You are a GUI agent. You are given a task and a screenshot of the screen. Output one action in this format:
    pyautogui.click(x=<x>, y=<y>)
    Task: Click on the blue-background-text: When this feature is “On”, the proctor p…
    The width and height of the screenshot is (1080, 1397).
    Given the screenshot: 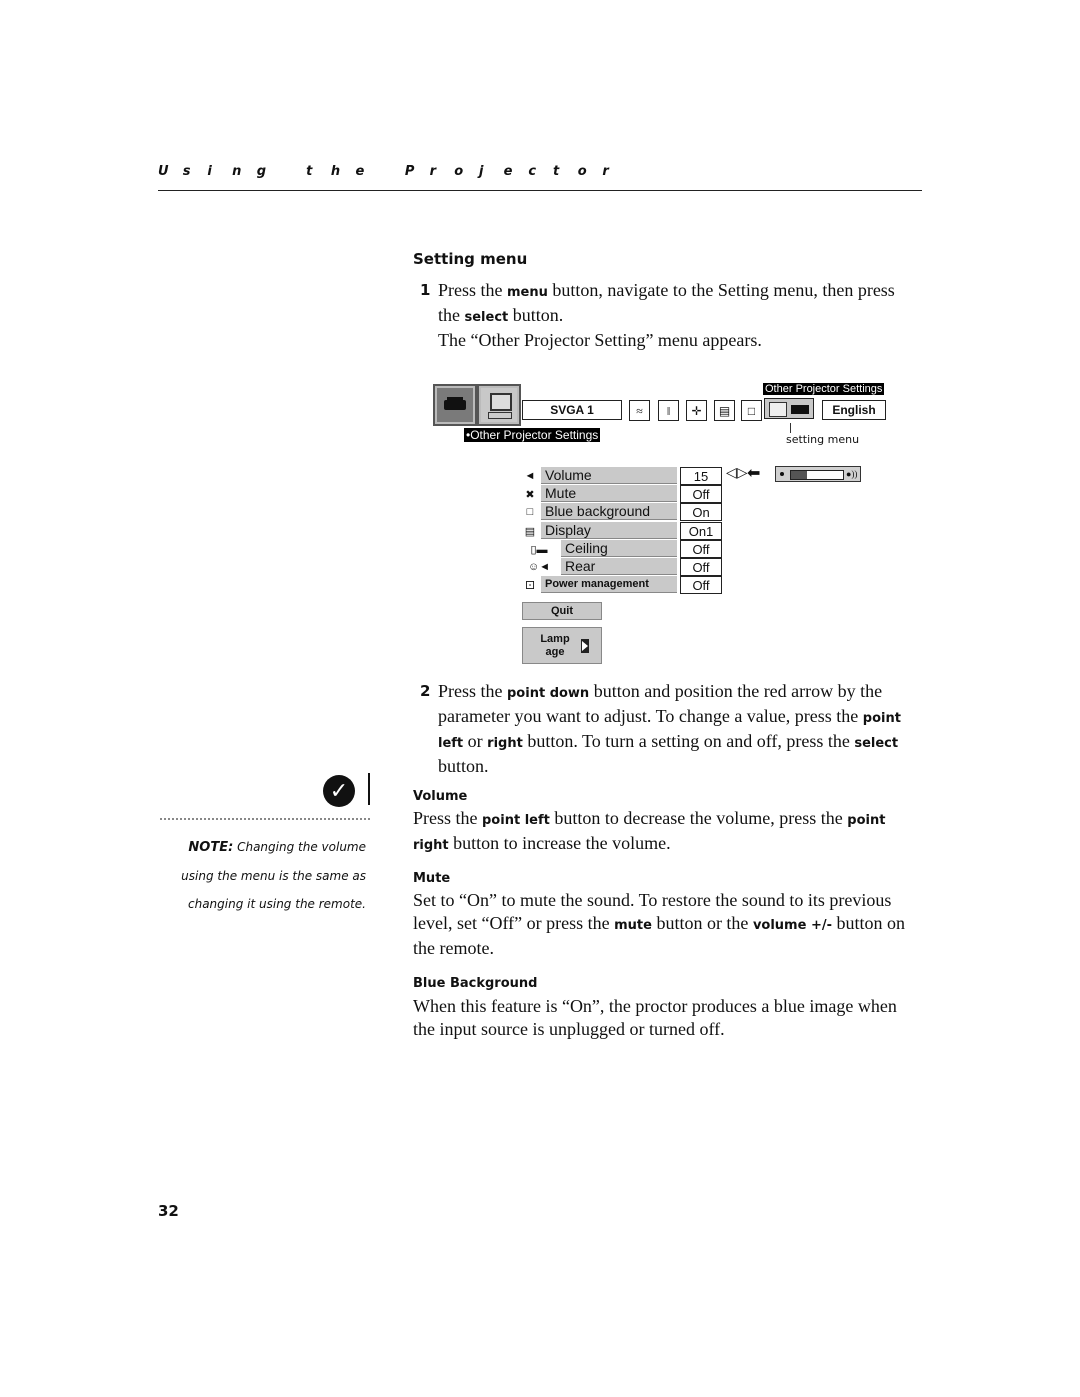 What is the action you would take?
    pyautogui.click(x=658, y=1018)
    